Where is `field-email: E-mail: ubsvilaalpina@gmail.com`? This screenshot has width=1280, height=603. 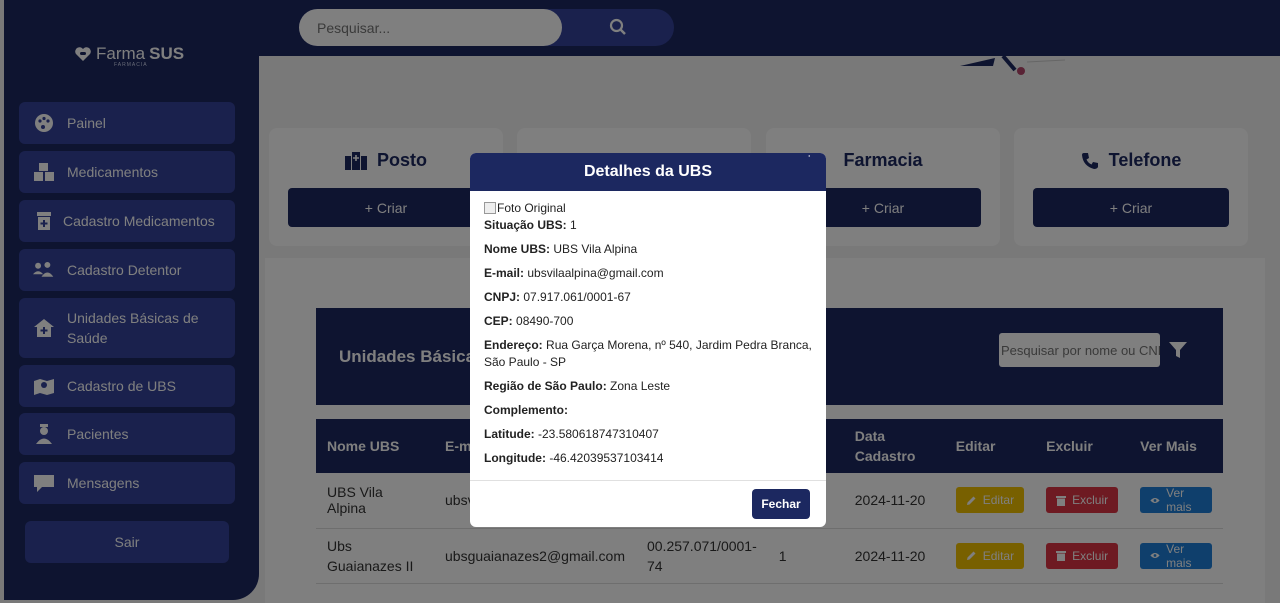
field-email: E-mail: ubsvilaalpina@gmail.com is located at coordinates (648, 273).